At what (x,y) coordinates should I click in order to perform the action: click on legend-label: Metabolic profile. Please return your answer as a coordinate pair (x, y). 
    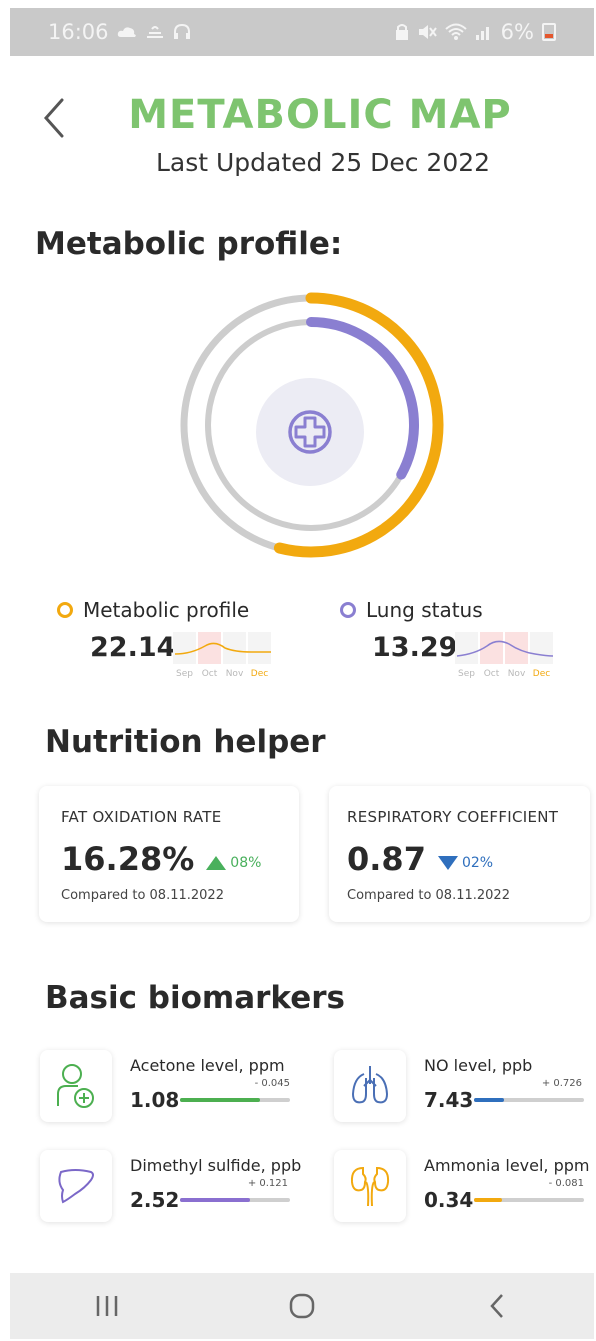
    Looking at the image, I should click on (166, 610).